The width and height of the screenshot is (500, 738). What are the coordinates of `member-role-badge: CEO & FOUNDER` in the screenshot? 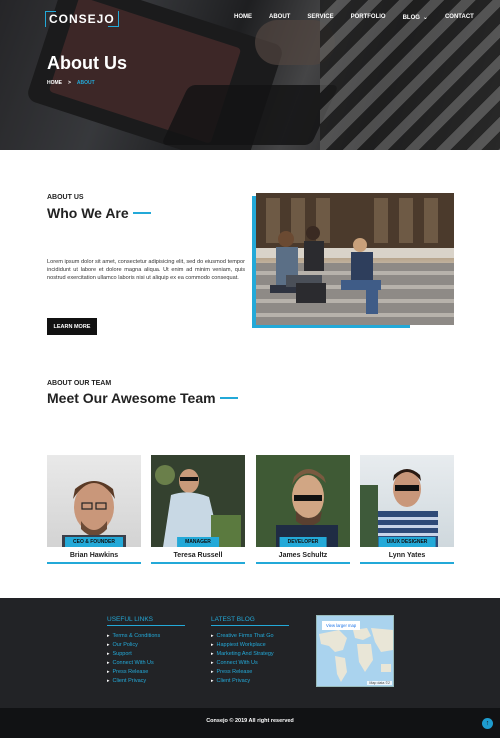 It's located at (94, 542).